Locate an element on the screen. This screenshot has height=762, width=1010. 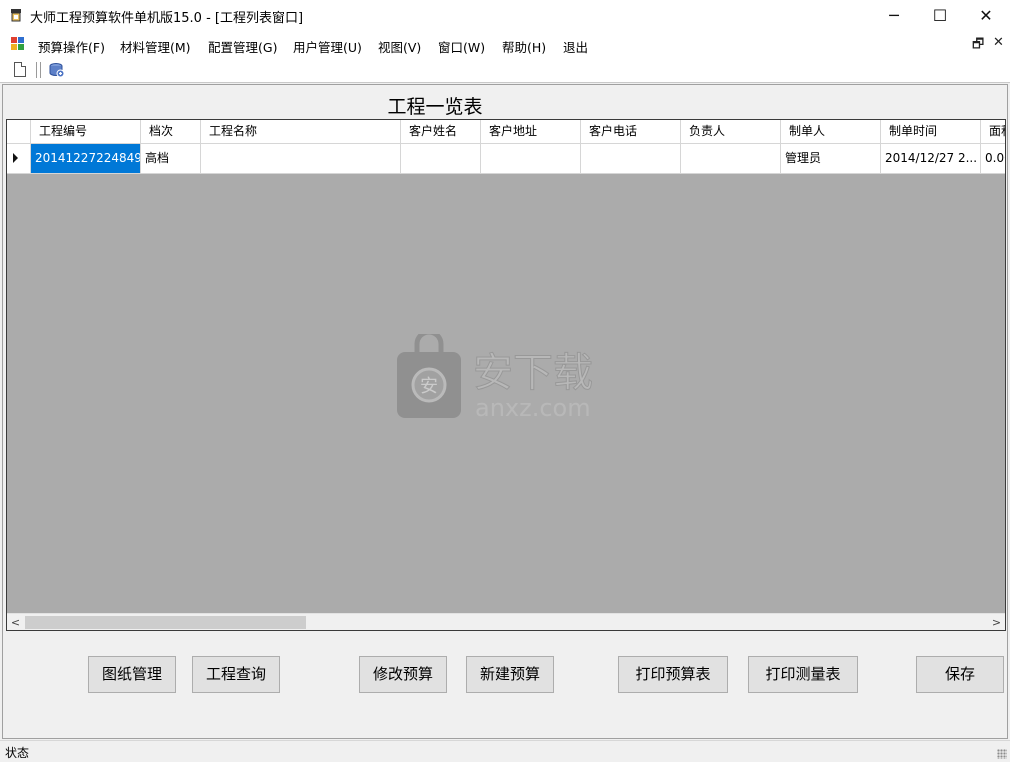
print-budget-button: 打印预算表 is located at coordinates (673, 674).